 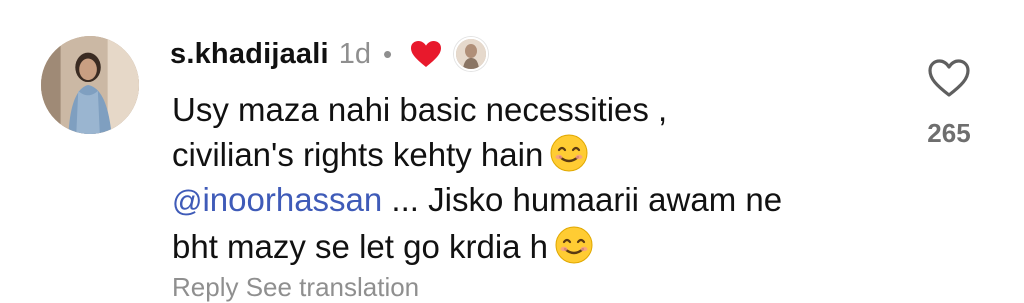 What do you see at coordinates (329, 54) in the screenshot?
I see `comment-header: s.khadijaali 1d •` at bounding box center [329, 54].